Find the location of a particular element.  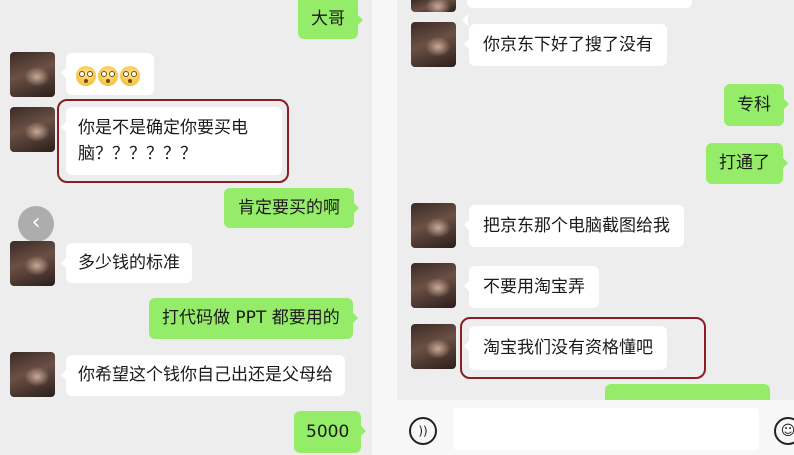

message-text: 你希望这个钱你自己出还是父母给 is located at coordinates (205, 375).